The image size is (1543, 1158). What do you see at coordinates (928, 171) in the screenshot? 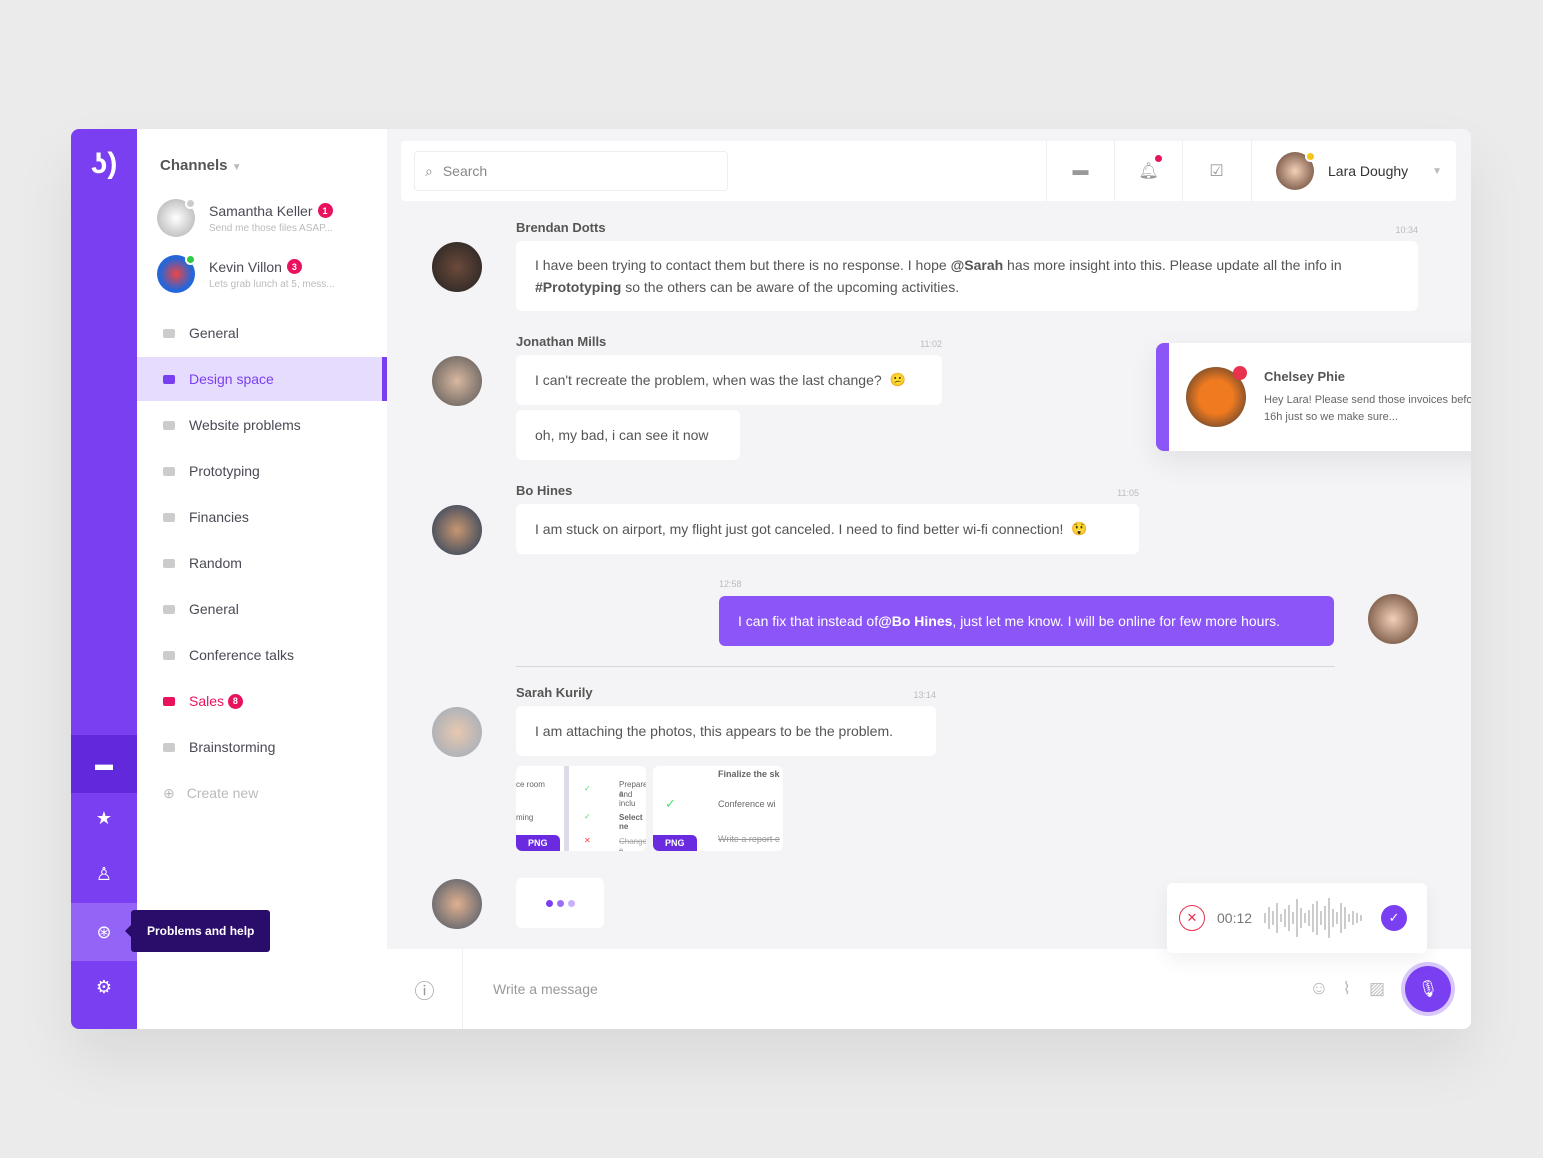
I see `top-bar: ⌕ Search ▬ 🔔︎ ☑ Lara Doughy ▼` at bounding box center [928, 171].